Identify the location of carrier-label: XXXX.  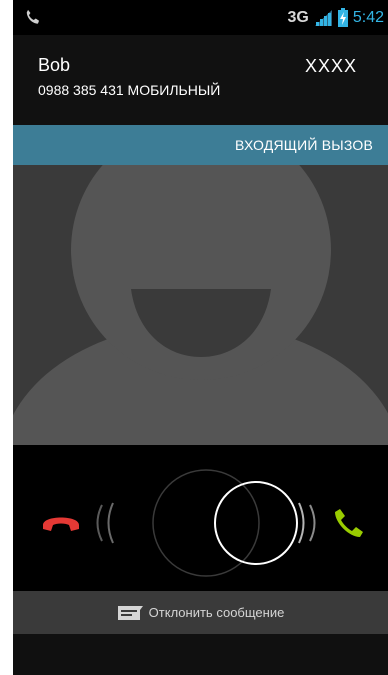
(330, 66).